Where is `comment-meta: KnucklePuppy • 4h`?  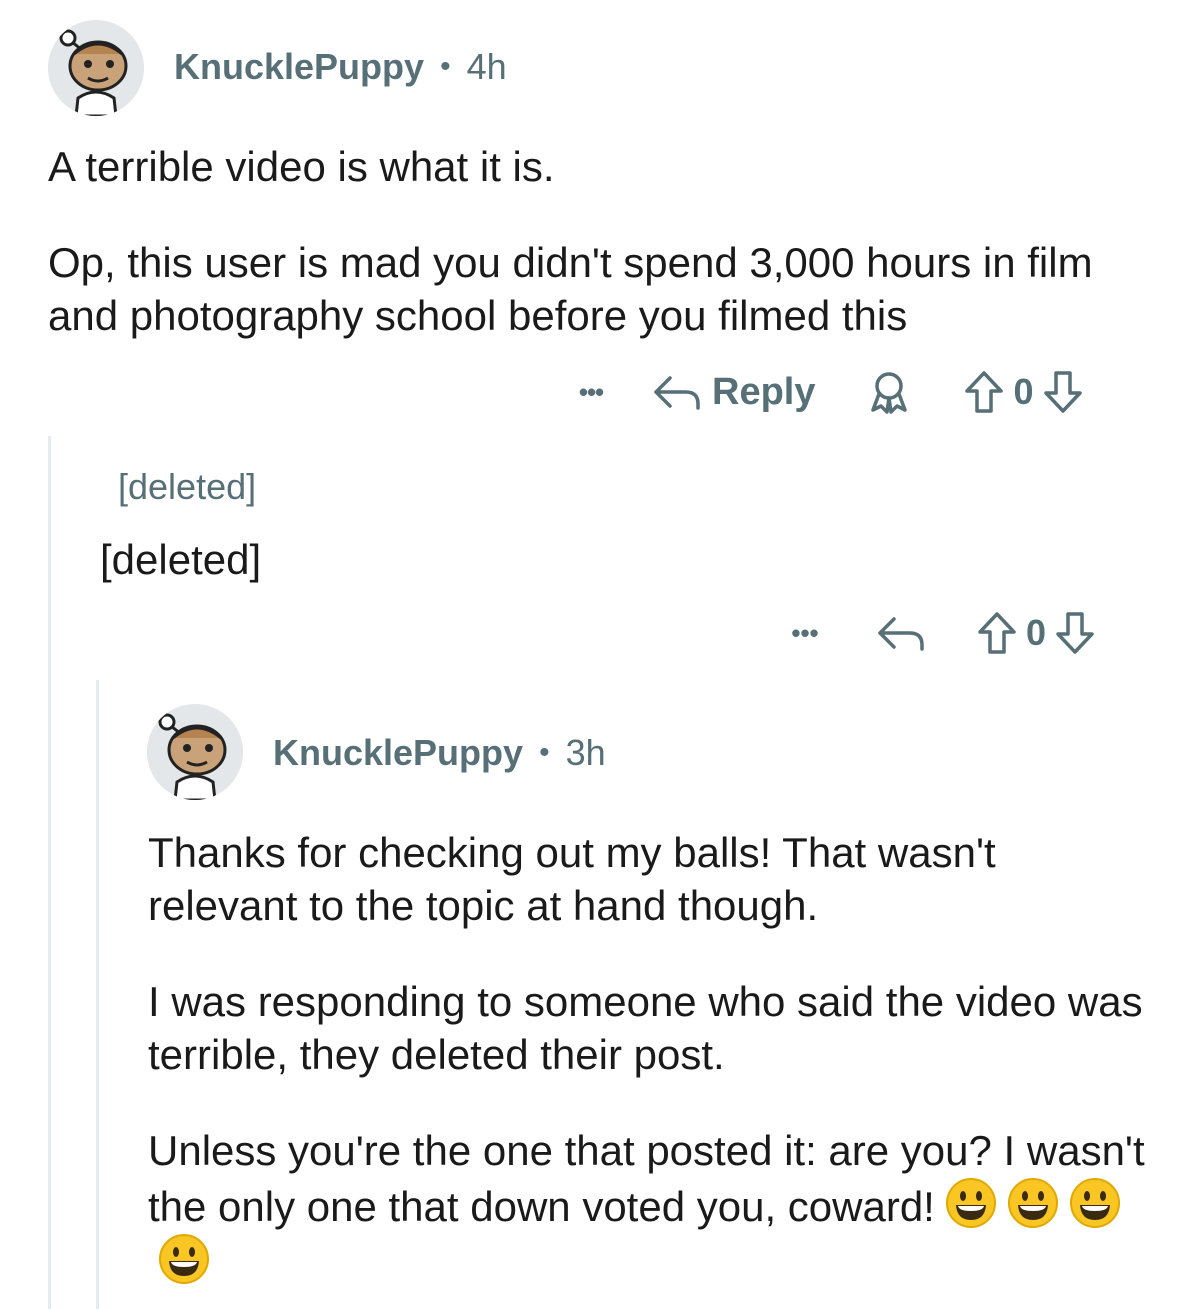 comment-meta: KnucklePuppy • 4h is located at coordinates (340, 67).